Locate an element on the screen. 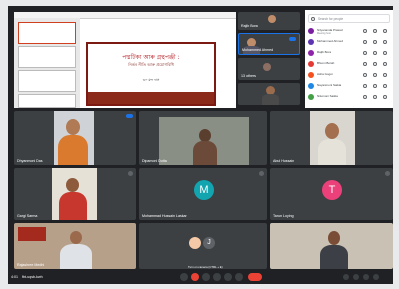 Image resolution: width=399 pixels, height=289 pixels. side-tile-active: Mohammed Ahmed is located at coordinates (269, 44).